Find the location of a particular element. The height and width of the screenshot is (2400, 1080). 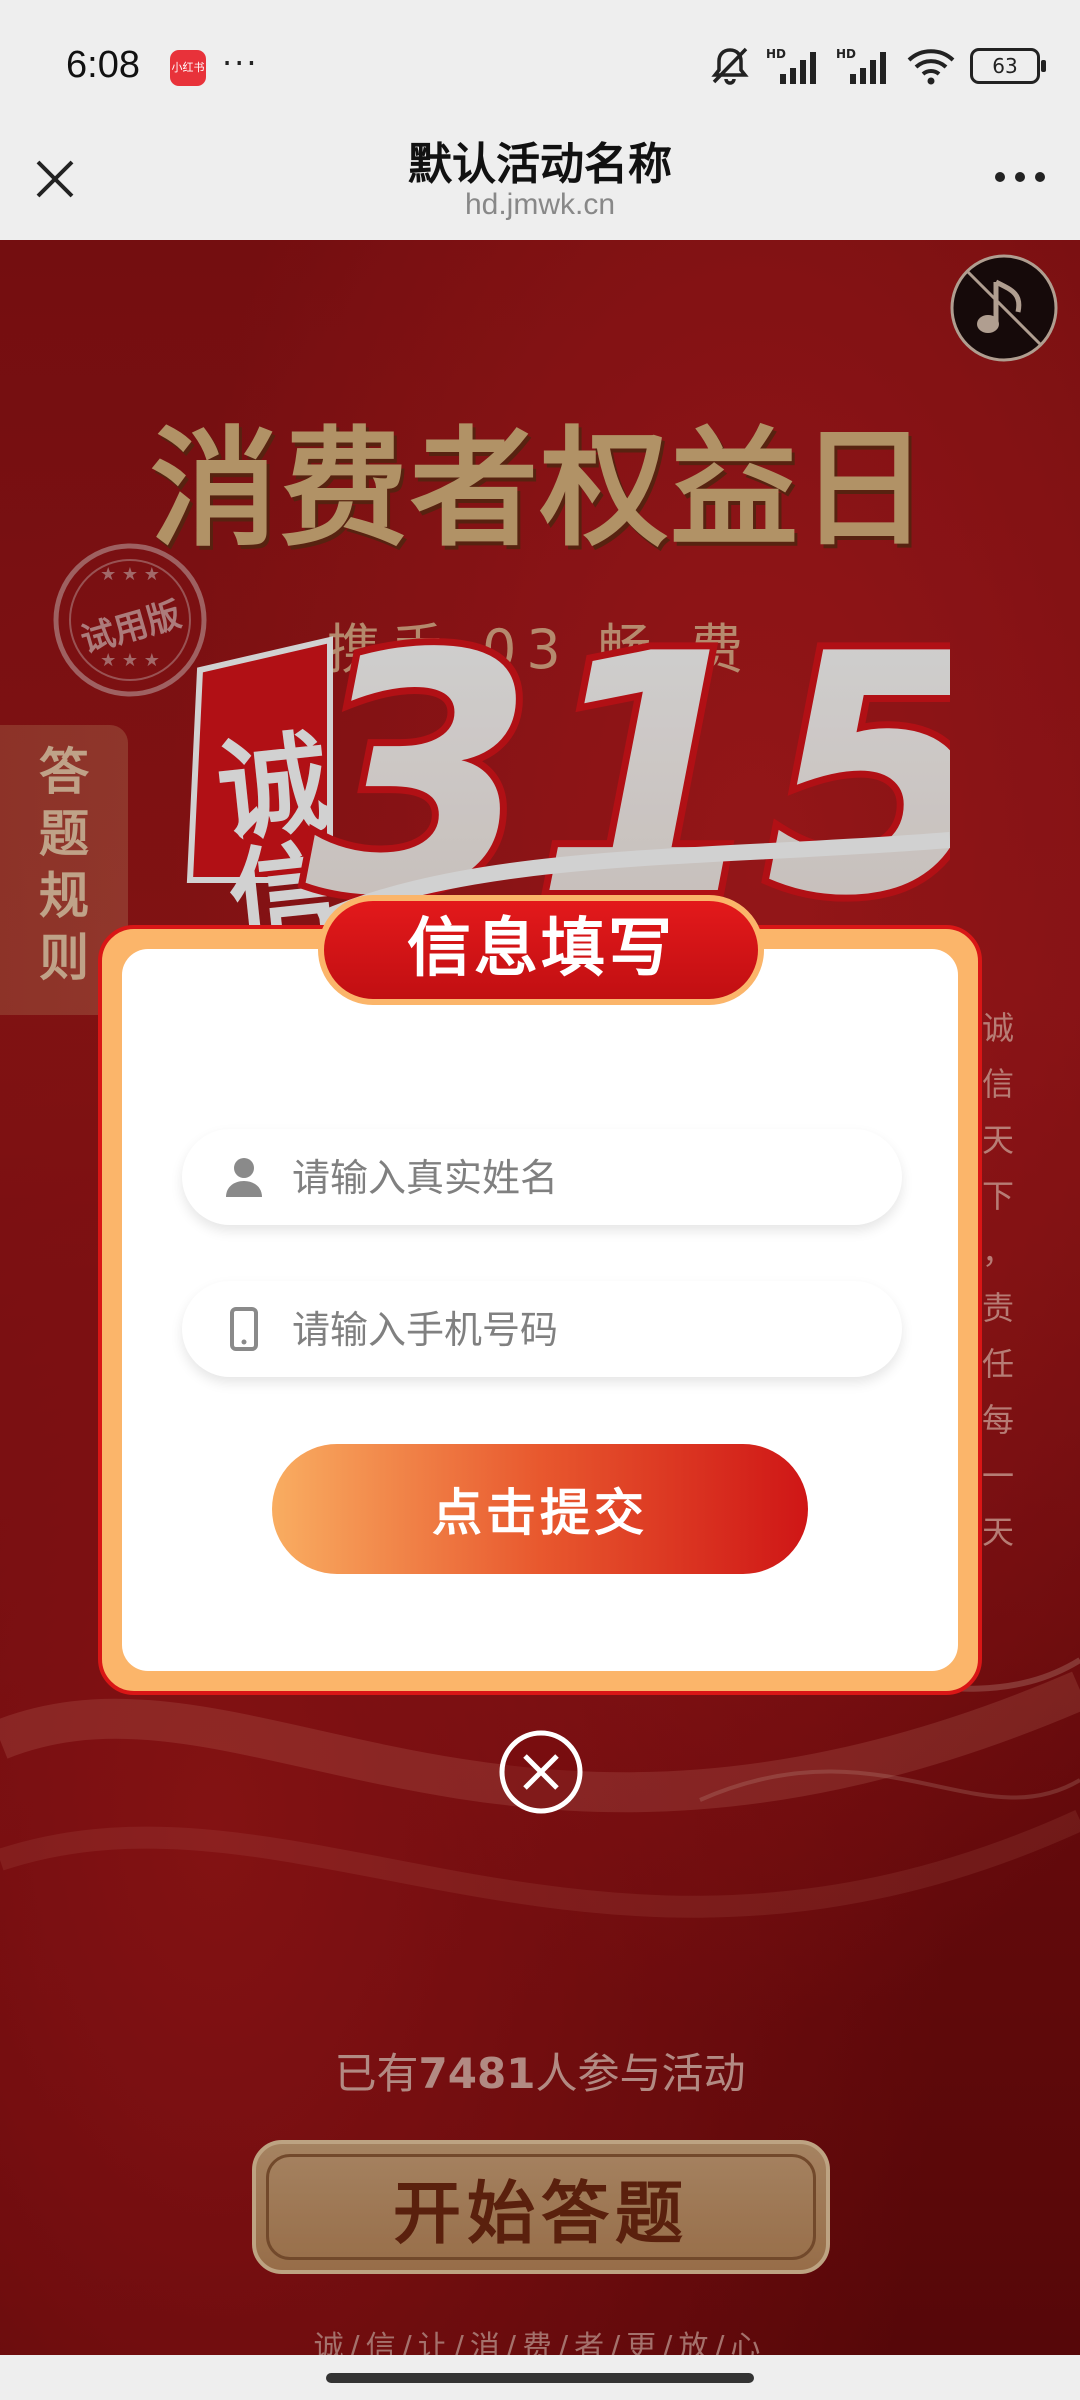

app-notification-icon: 小红书 is located at coordinates (188, 68).